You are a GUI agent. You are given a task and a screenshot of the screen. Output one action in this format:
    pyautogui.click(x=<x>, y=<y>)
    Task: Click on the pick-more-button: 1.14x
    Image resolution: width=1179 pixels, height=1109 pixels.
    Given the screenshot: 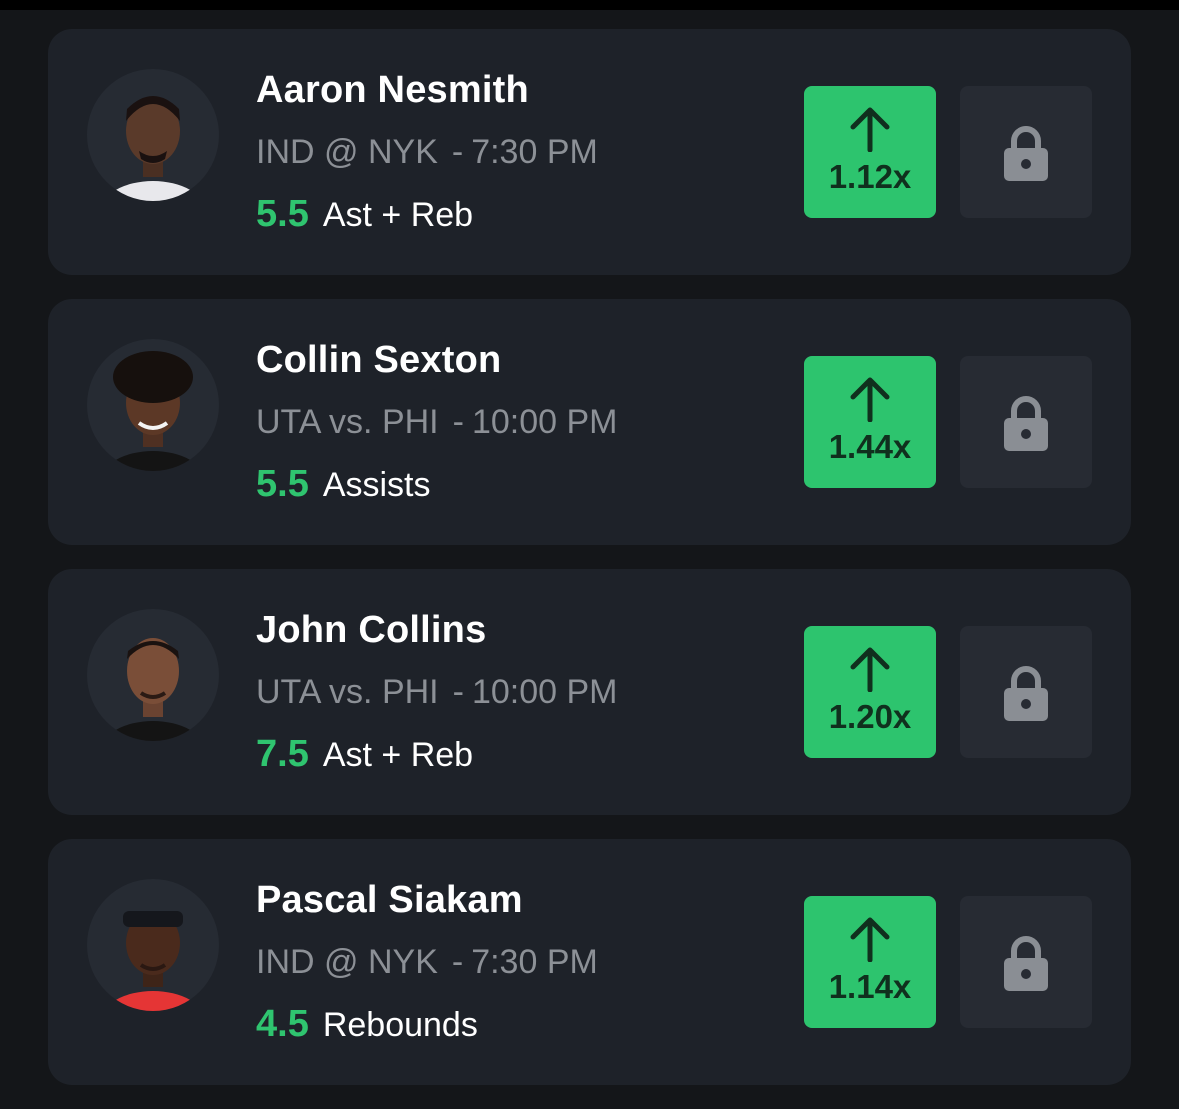 What is the action you would take?
    pyautogui.click(x=870, y=962)
    